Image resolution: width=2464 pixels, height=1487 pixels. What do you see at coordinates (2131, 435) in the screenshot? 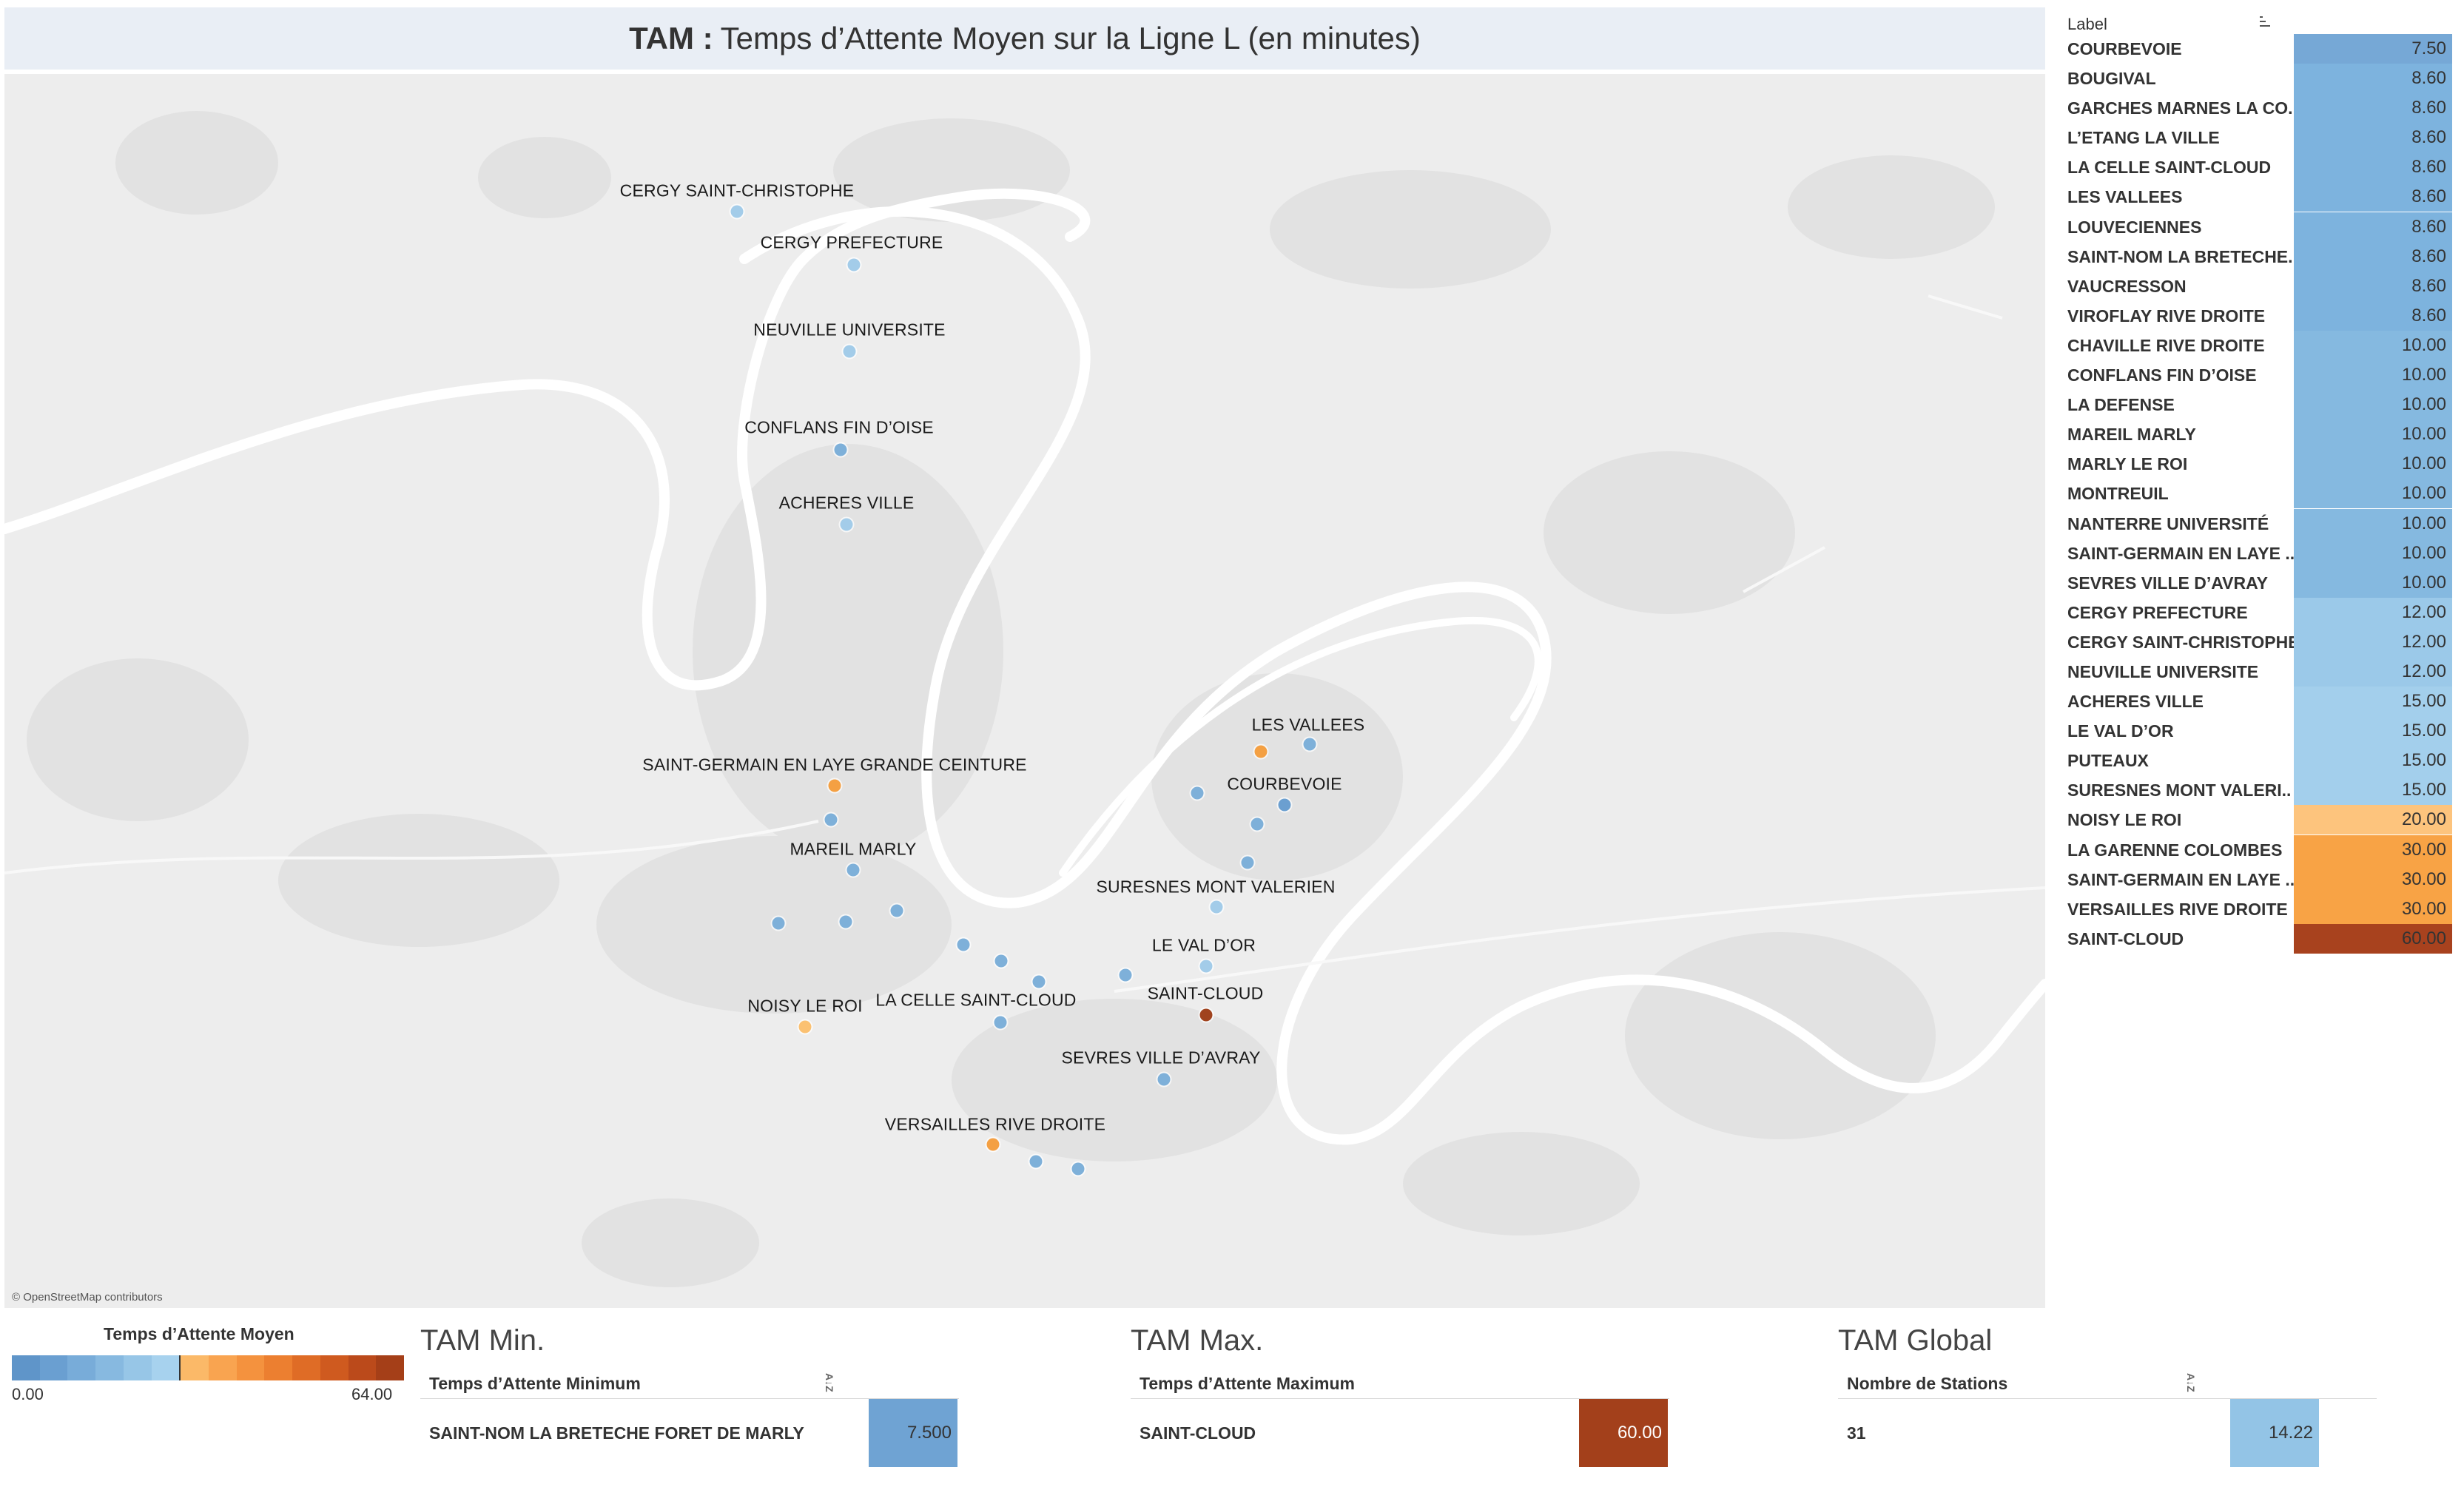
I see `station-name: MAREIL MARLY` at bounding box center [2131, 435].